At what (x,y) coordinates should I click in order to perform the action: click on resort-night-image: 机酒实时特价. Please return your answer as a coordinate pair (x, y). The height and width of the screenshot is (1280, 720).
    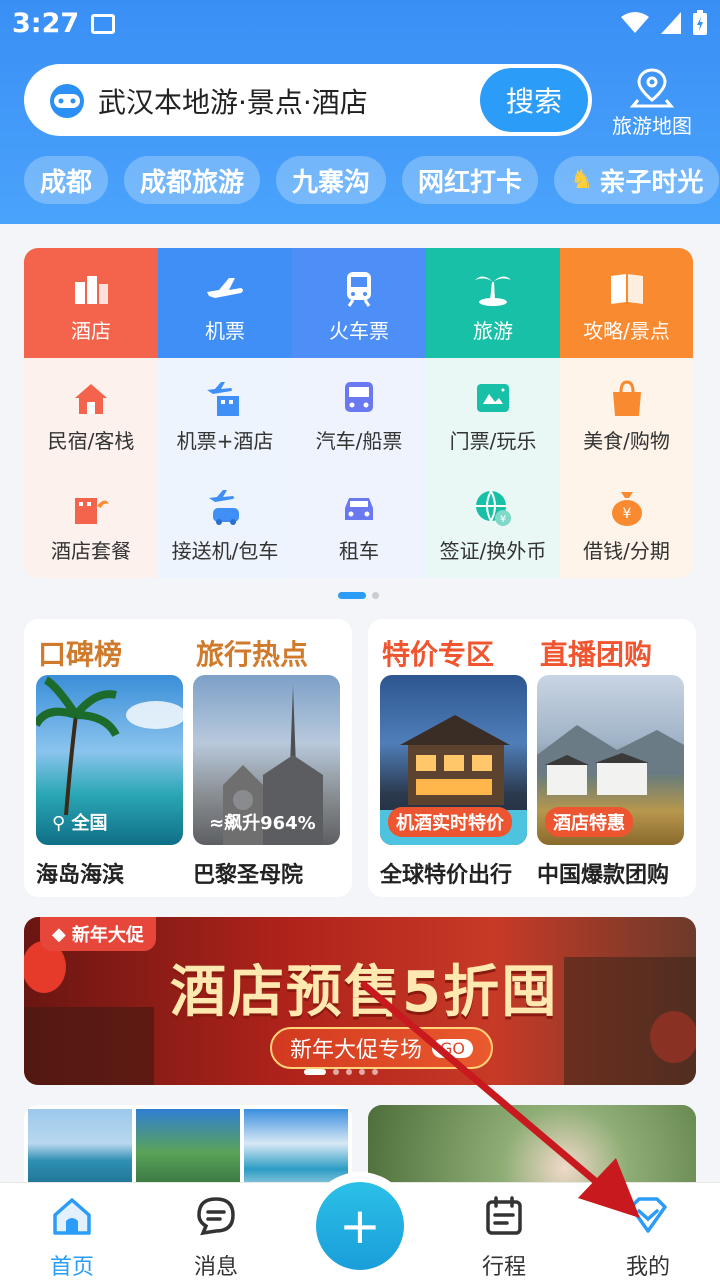
    Looking at the image, I should click on (453, 760).